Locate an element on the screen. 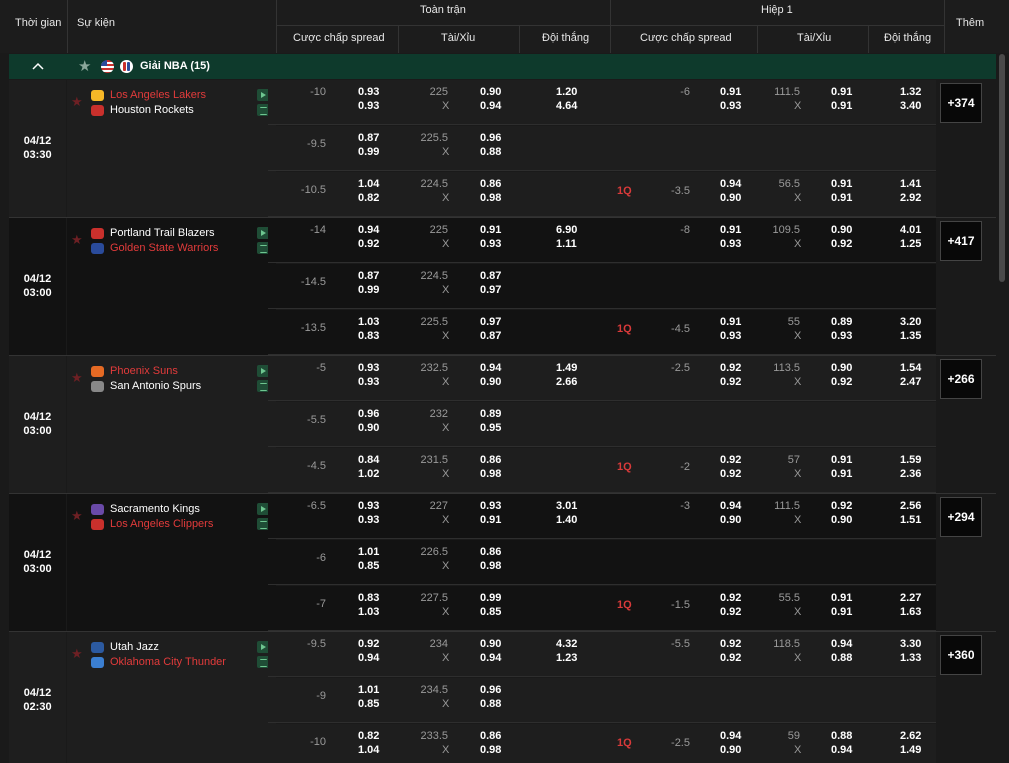  handicap-odd-home: 0.87 is located at coordinates (368, 276).